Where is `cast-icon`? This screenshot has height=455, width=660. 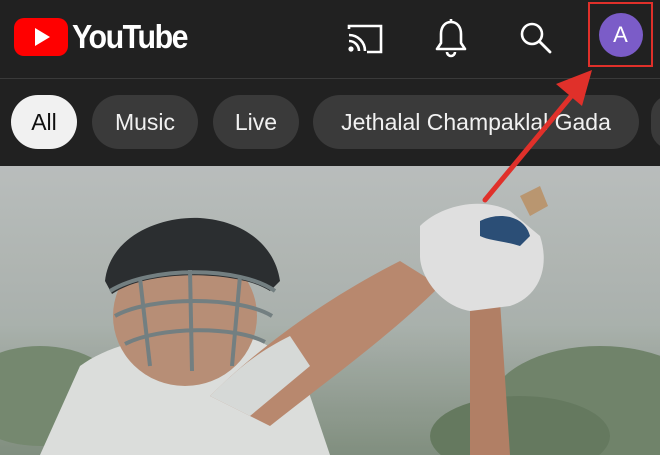
cast-icon is located at coordinates (365, 39).